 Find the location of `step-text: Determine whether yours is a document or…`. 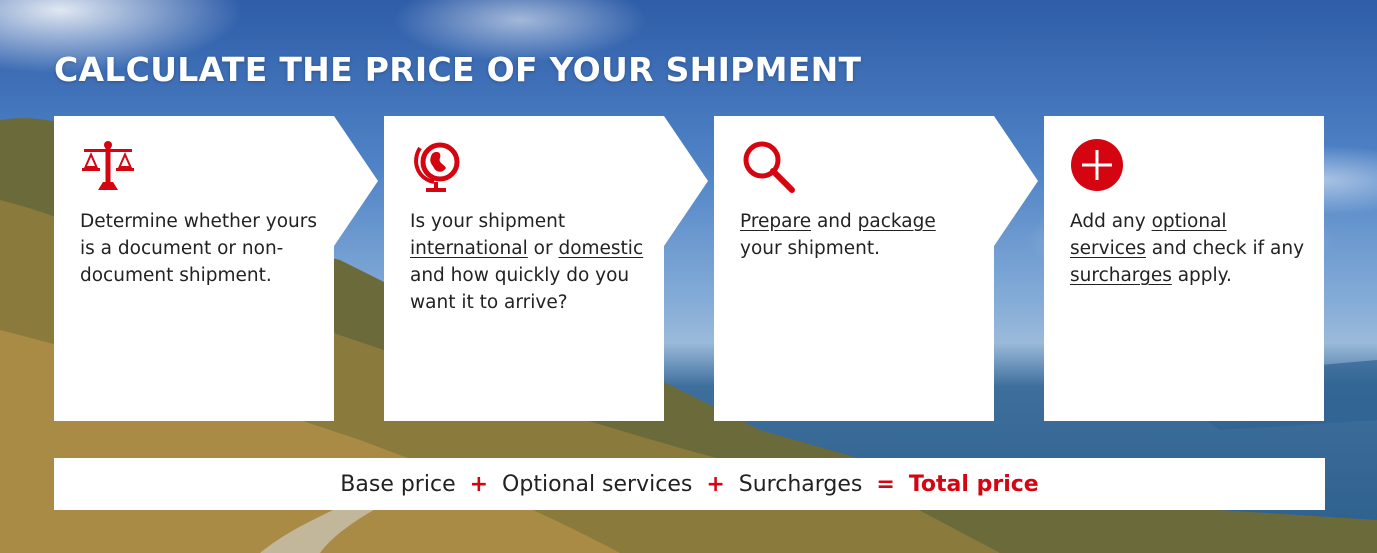

step-text: Determine whether yours is a document or… is located at coordinates (199, 248).